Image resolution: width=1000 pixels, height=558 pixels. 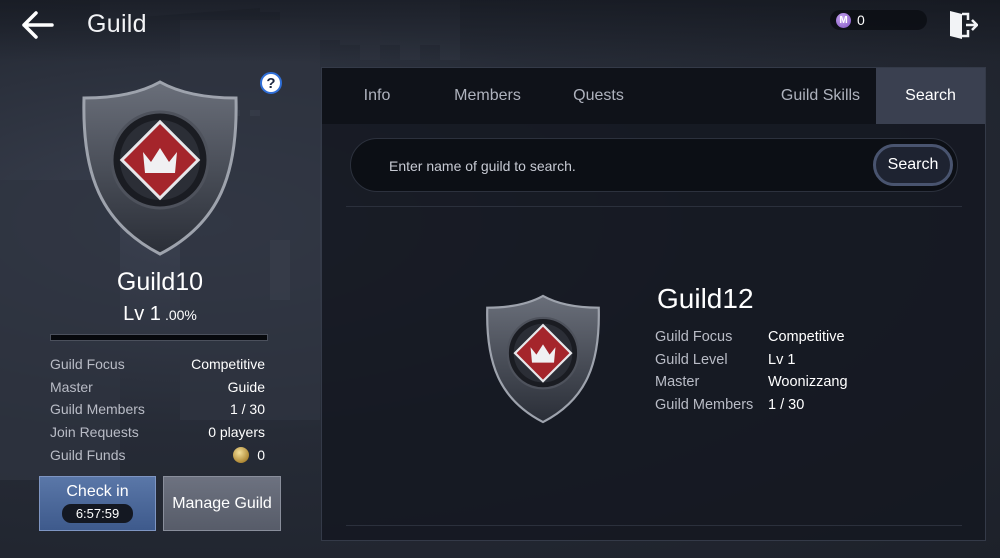 What do you see at coordinates (87, 364) in the screenshot?
I see `stat-label: Guild Focus` at bounding box center [87, 364].